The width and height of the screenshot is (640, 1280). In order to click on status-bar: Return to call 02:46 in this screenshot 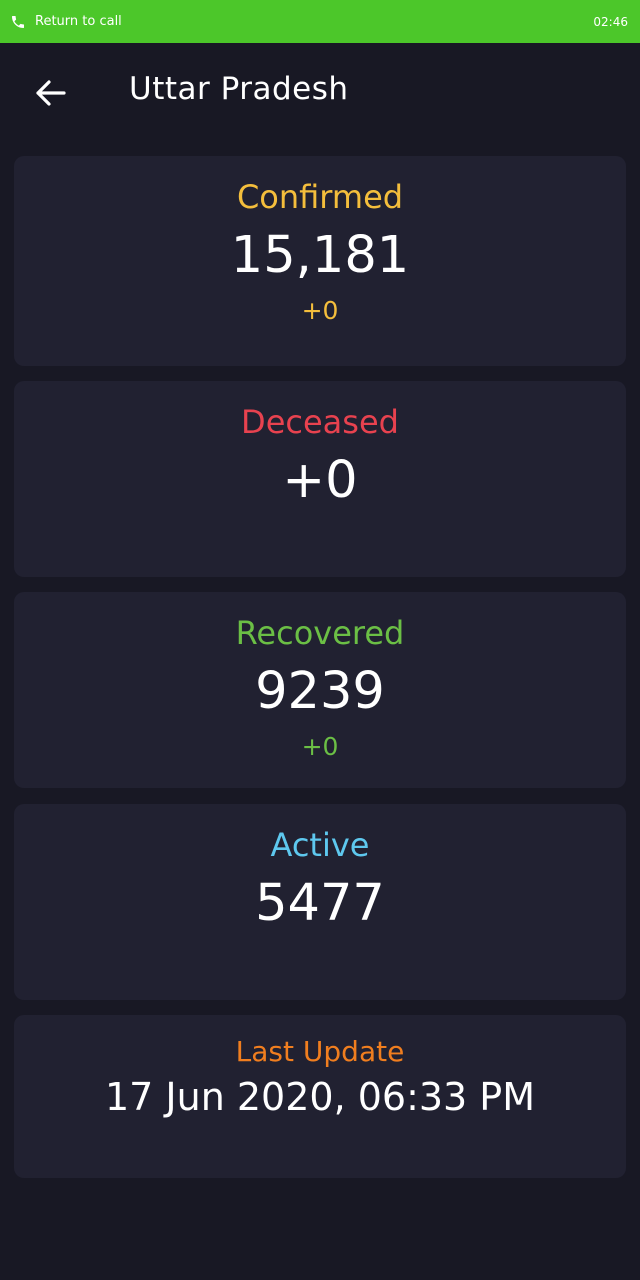, I will do `click(320, 21)`.